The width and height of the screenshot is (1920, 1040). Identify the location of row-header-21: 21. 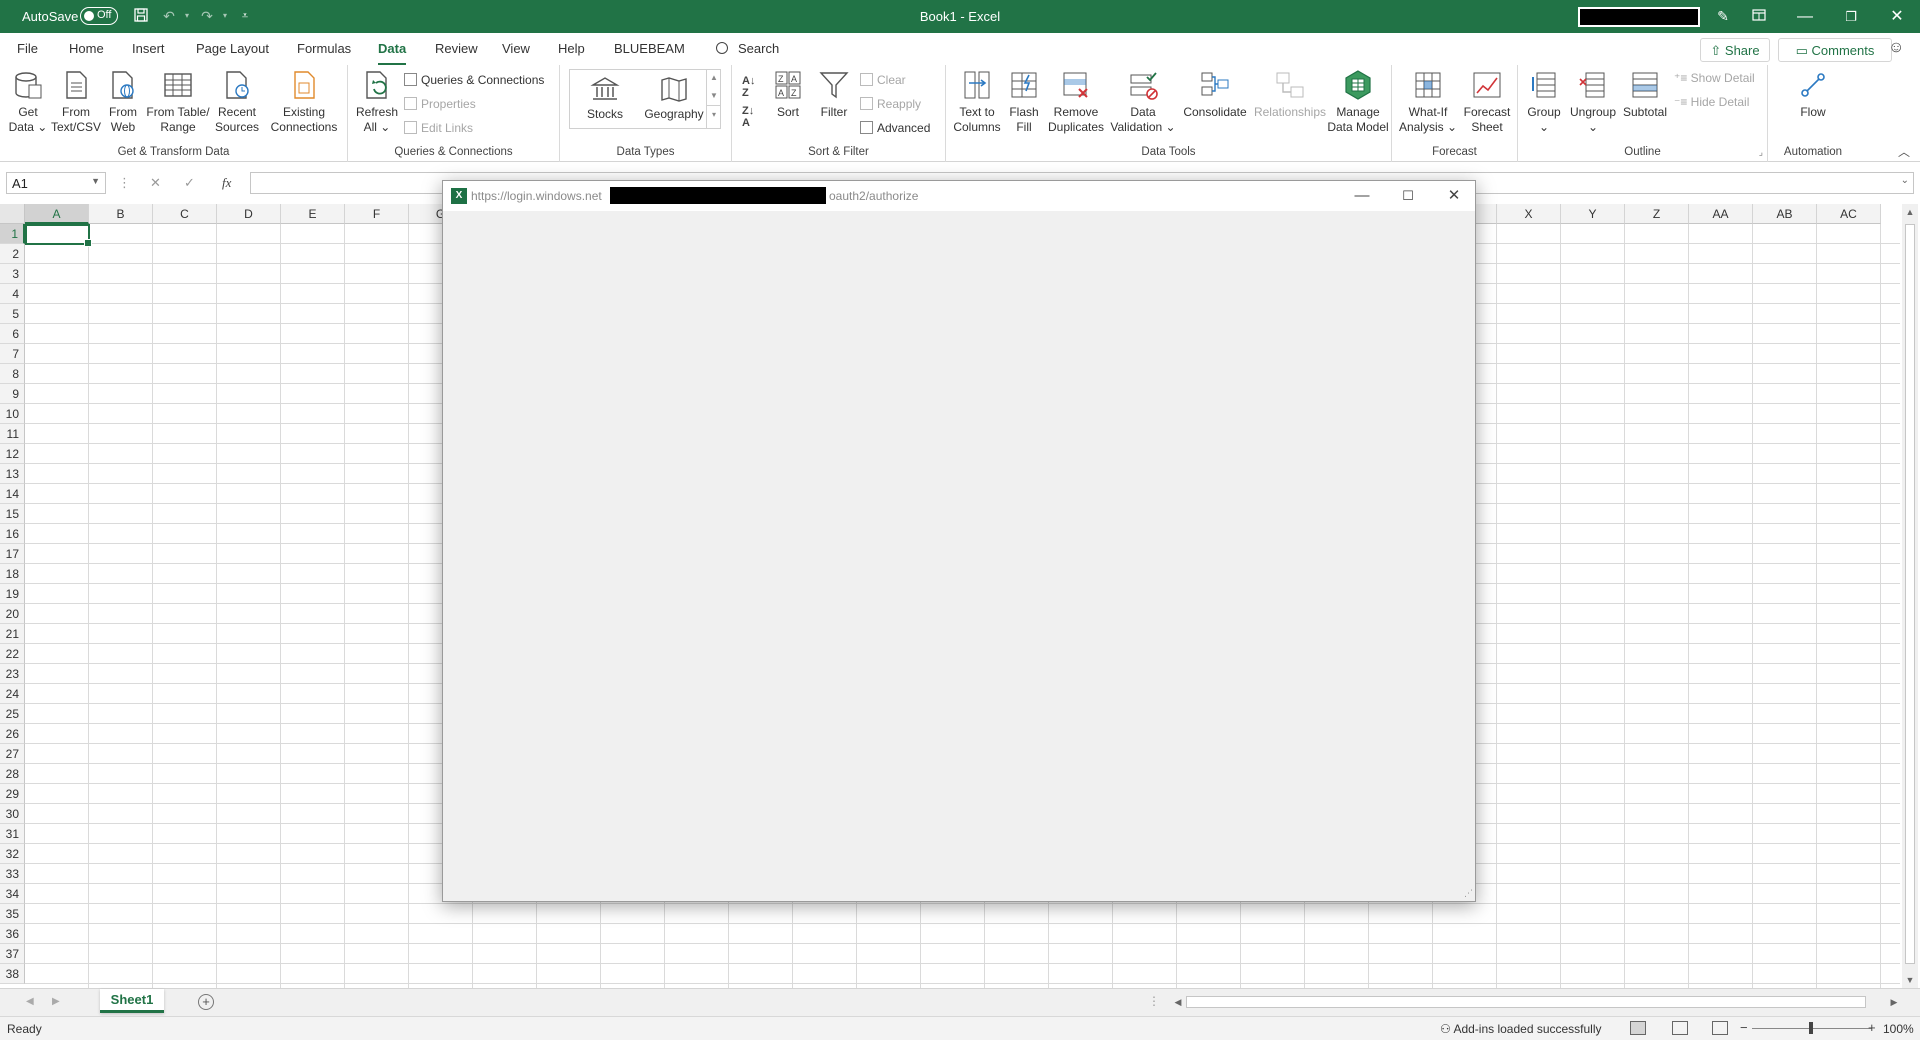
(12, 634).